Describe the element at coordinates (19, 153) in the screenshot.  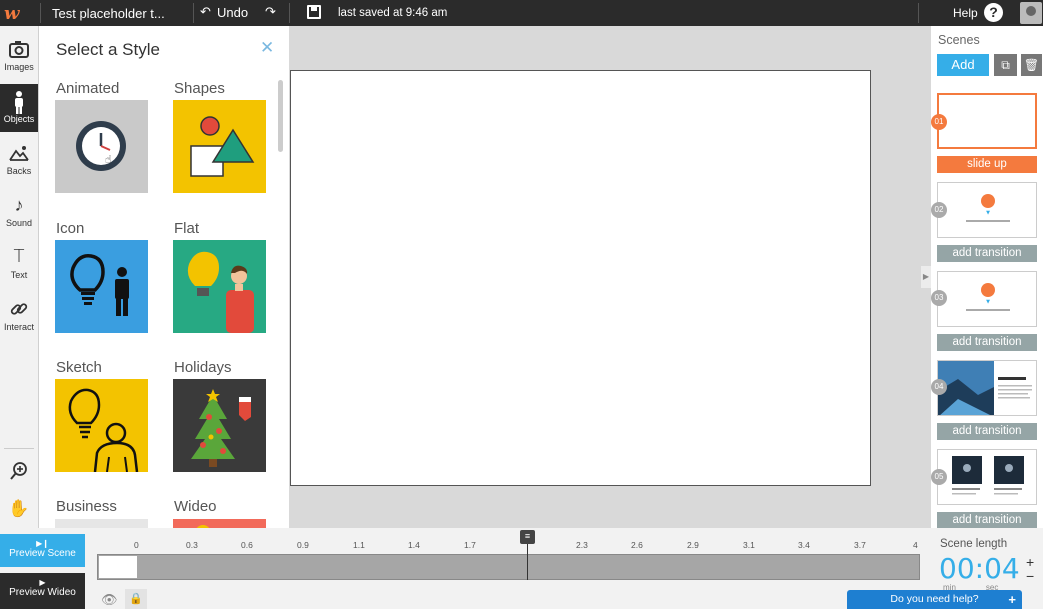
I see `landscape-icon` at that location.